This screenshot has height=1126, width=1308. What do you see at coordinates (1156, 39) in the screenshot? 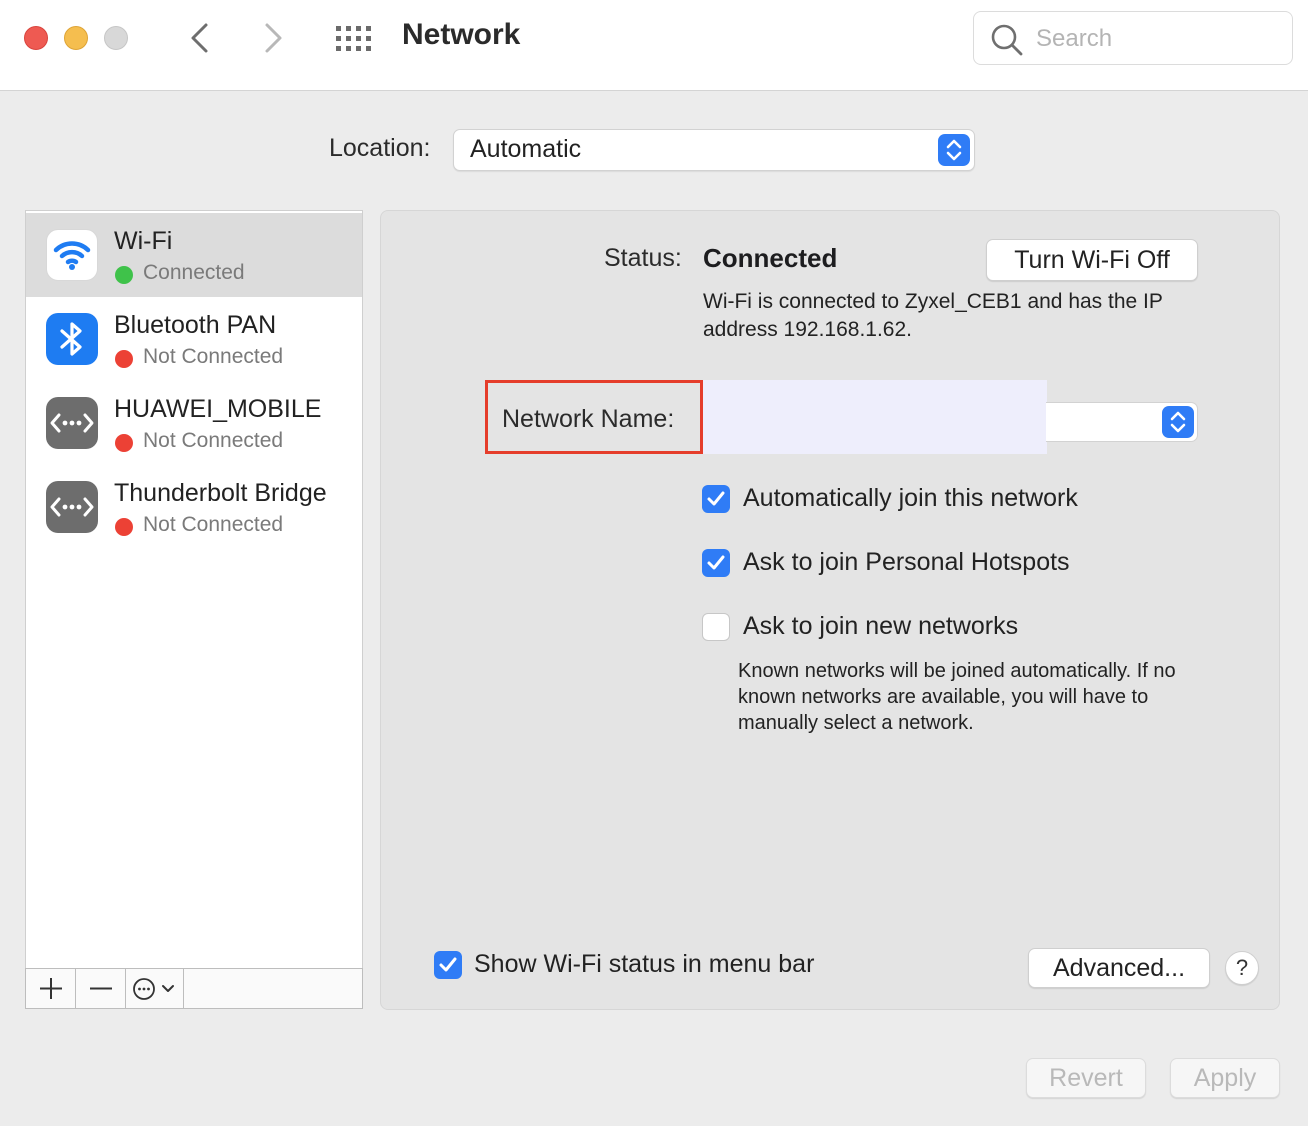
I see `search-input` at bounding box center [1156, 39].